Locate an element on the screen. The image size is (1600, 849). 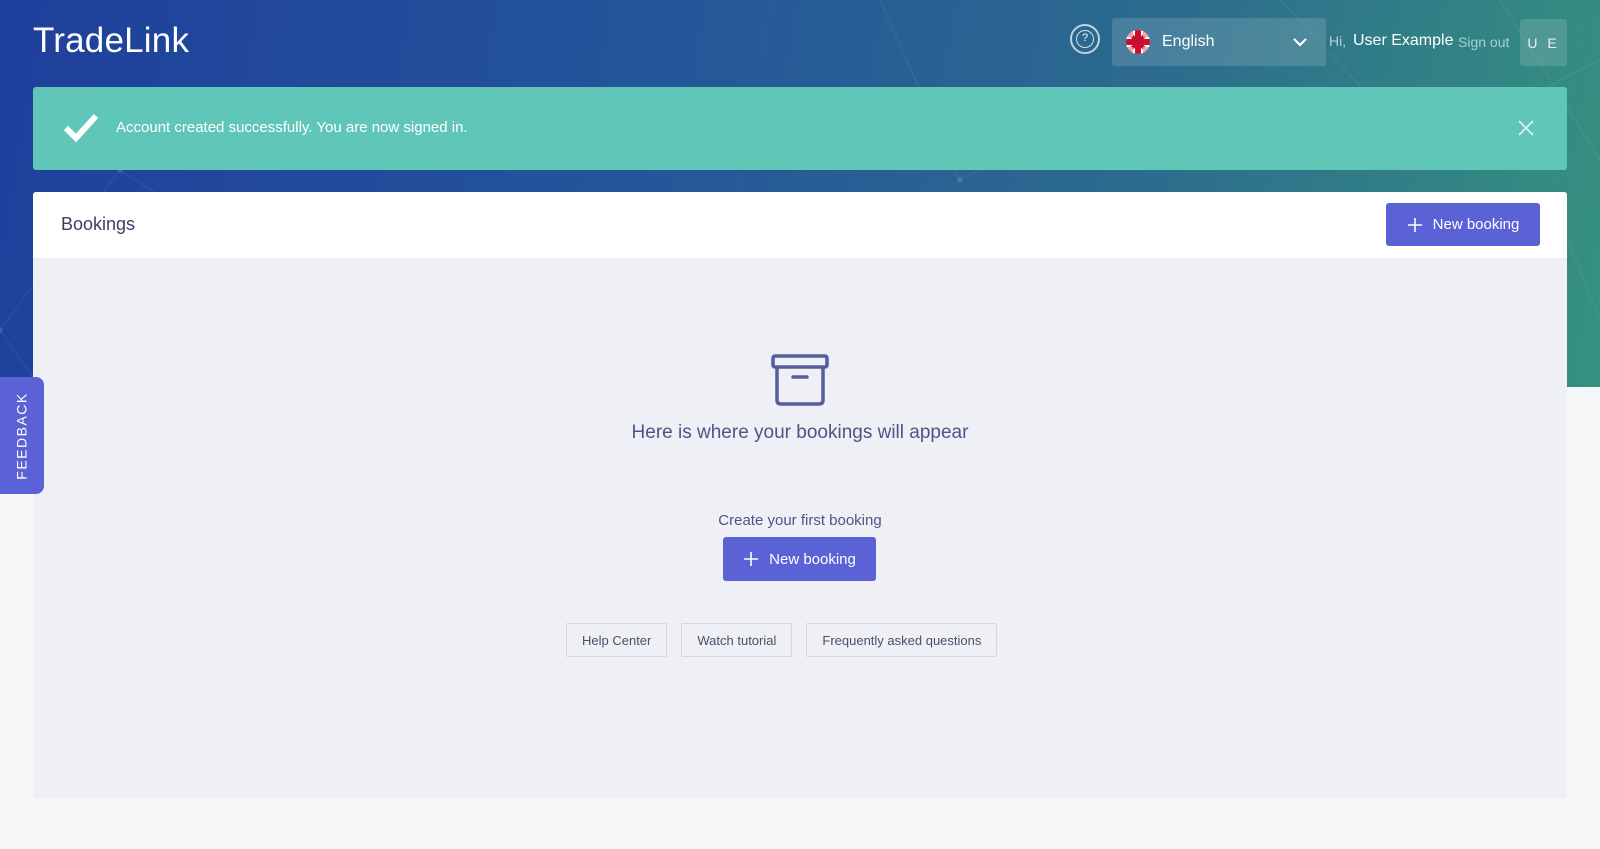
page-title: Bookings is located at coordinates (98, 224).